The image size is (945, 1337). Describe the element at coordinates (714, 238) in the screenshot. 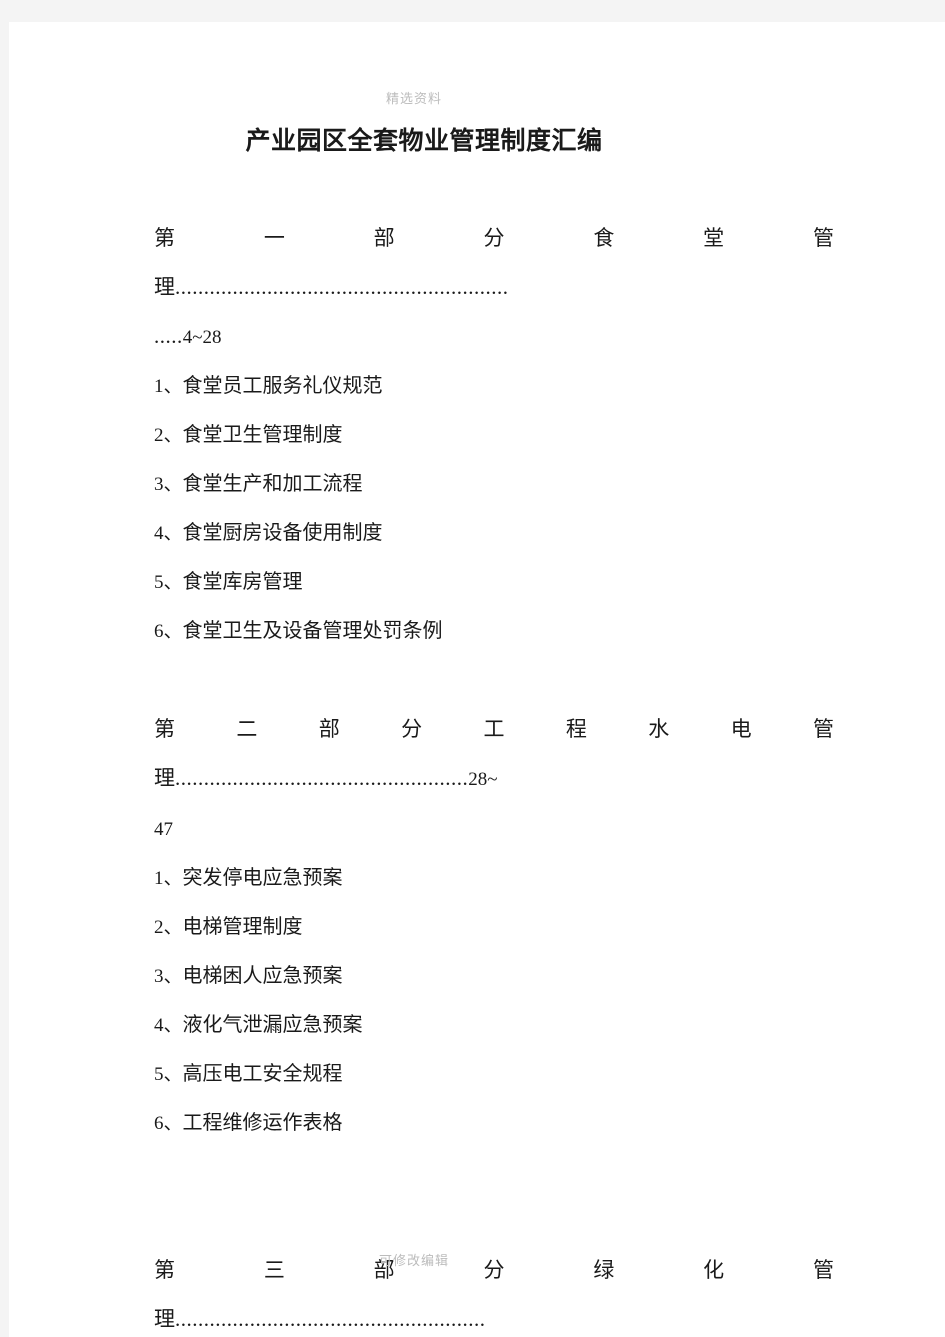

I see `section-1-char-5: 堂` at that location.